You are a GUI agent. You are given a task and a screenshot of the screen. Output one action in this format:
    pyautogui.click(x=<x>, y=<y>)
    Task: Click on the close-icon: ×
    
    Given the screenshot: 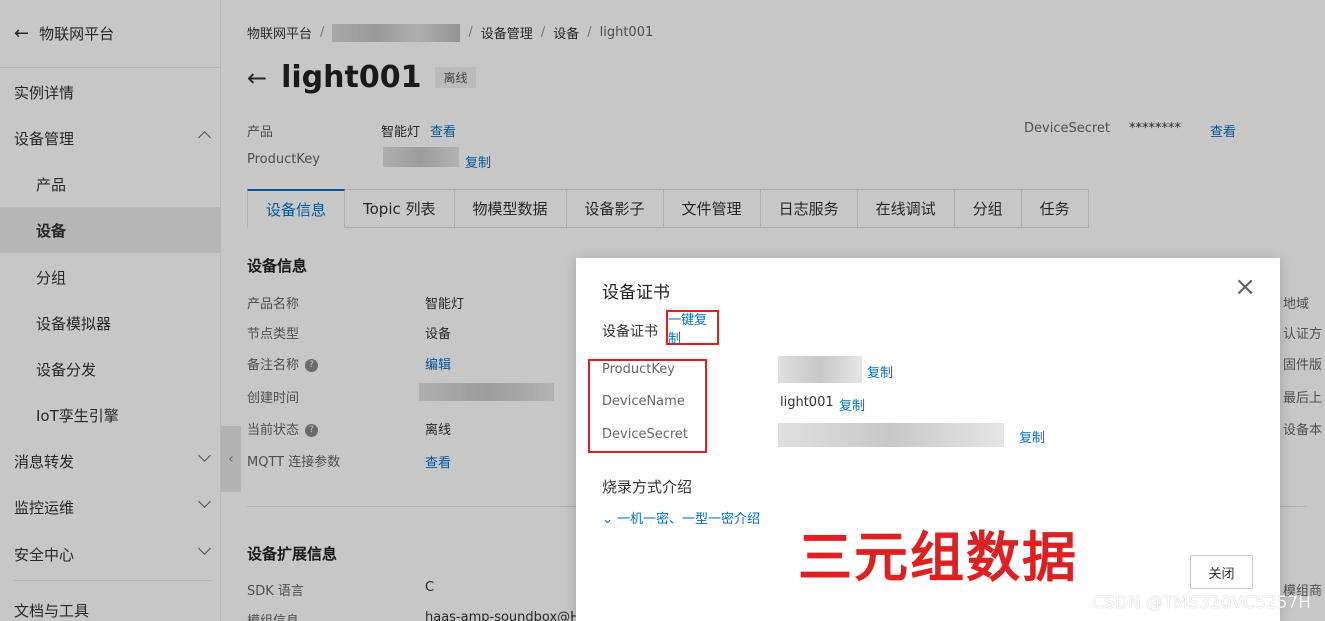 What is the action you would take?
    pyautogui.click(x=1245, y=287)
    